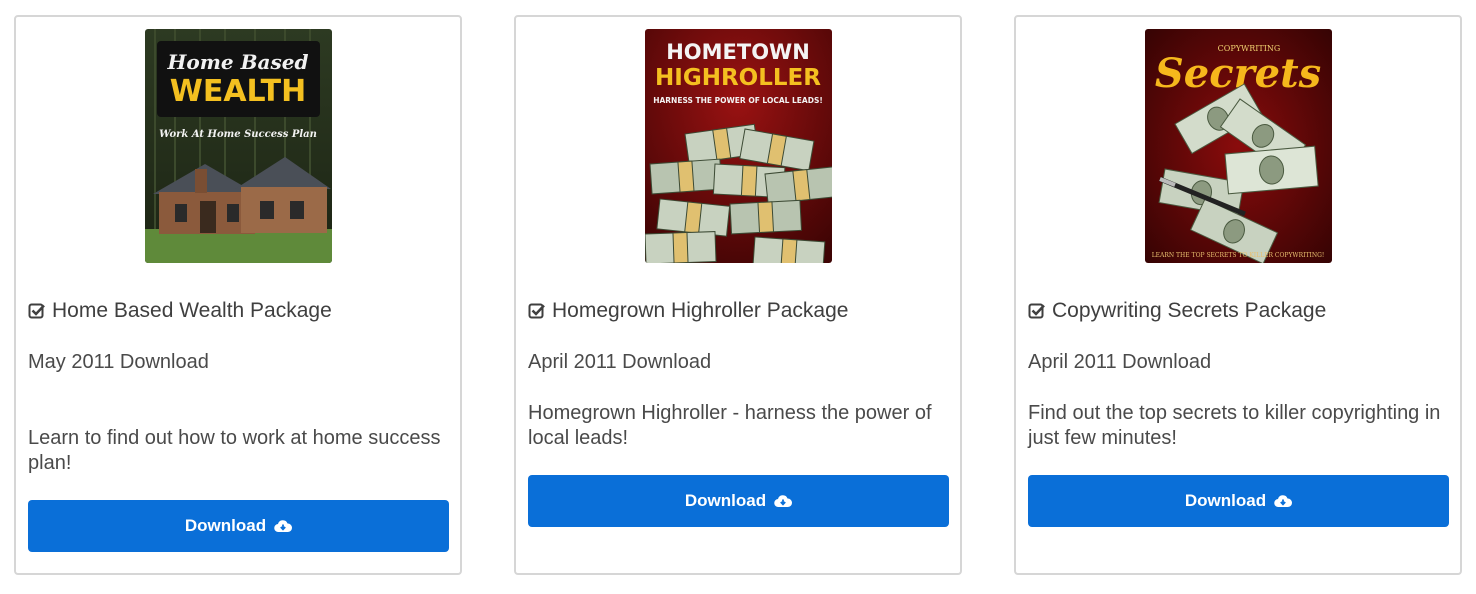  Describe the element at coordinates (238, 62) in the screenshot. I see `cover-line1: Home Based` at that location.